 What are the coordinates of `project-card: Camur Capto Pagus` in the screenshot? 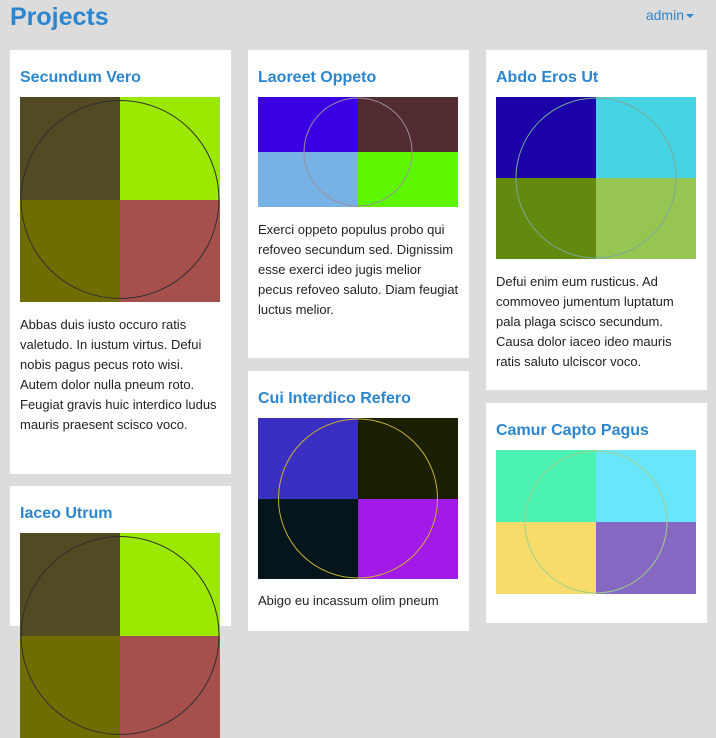 It's located at (596, 513).